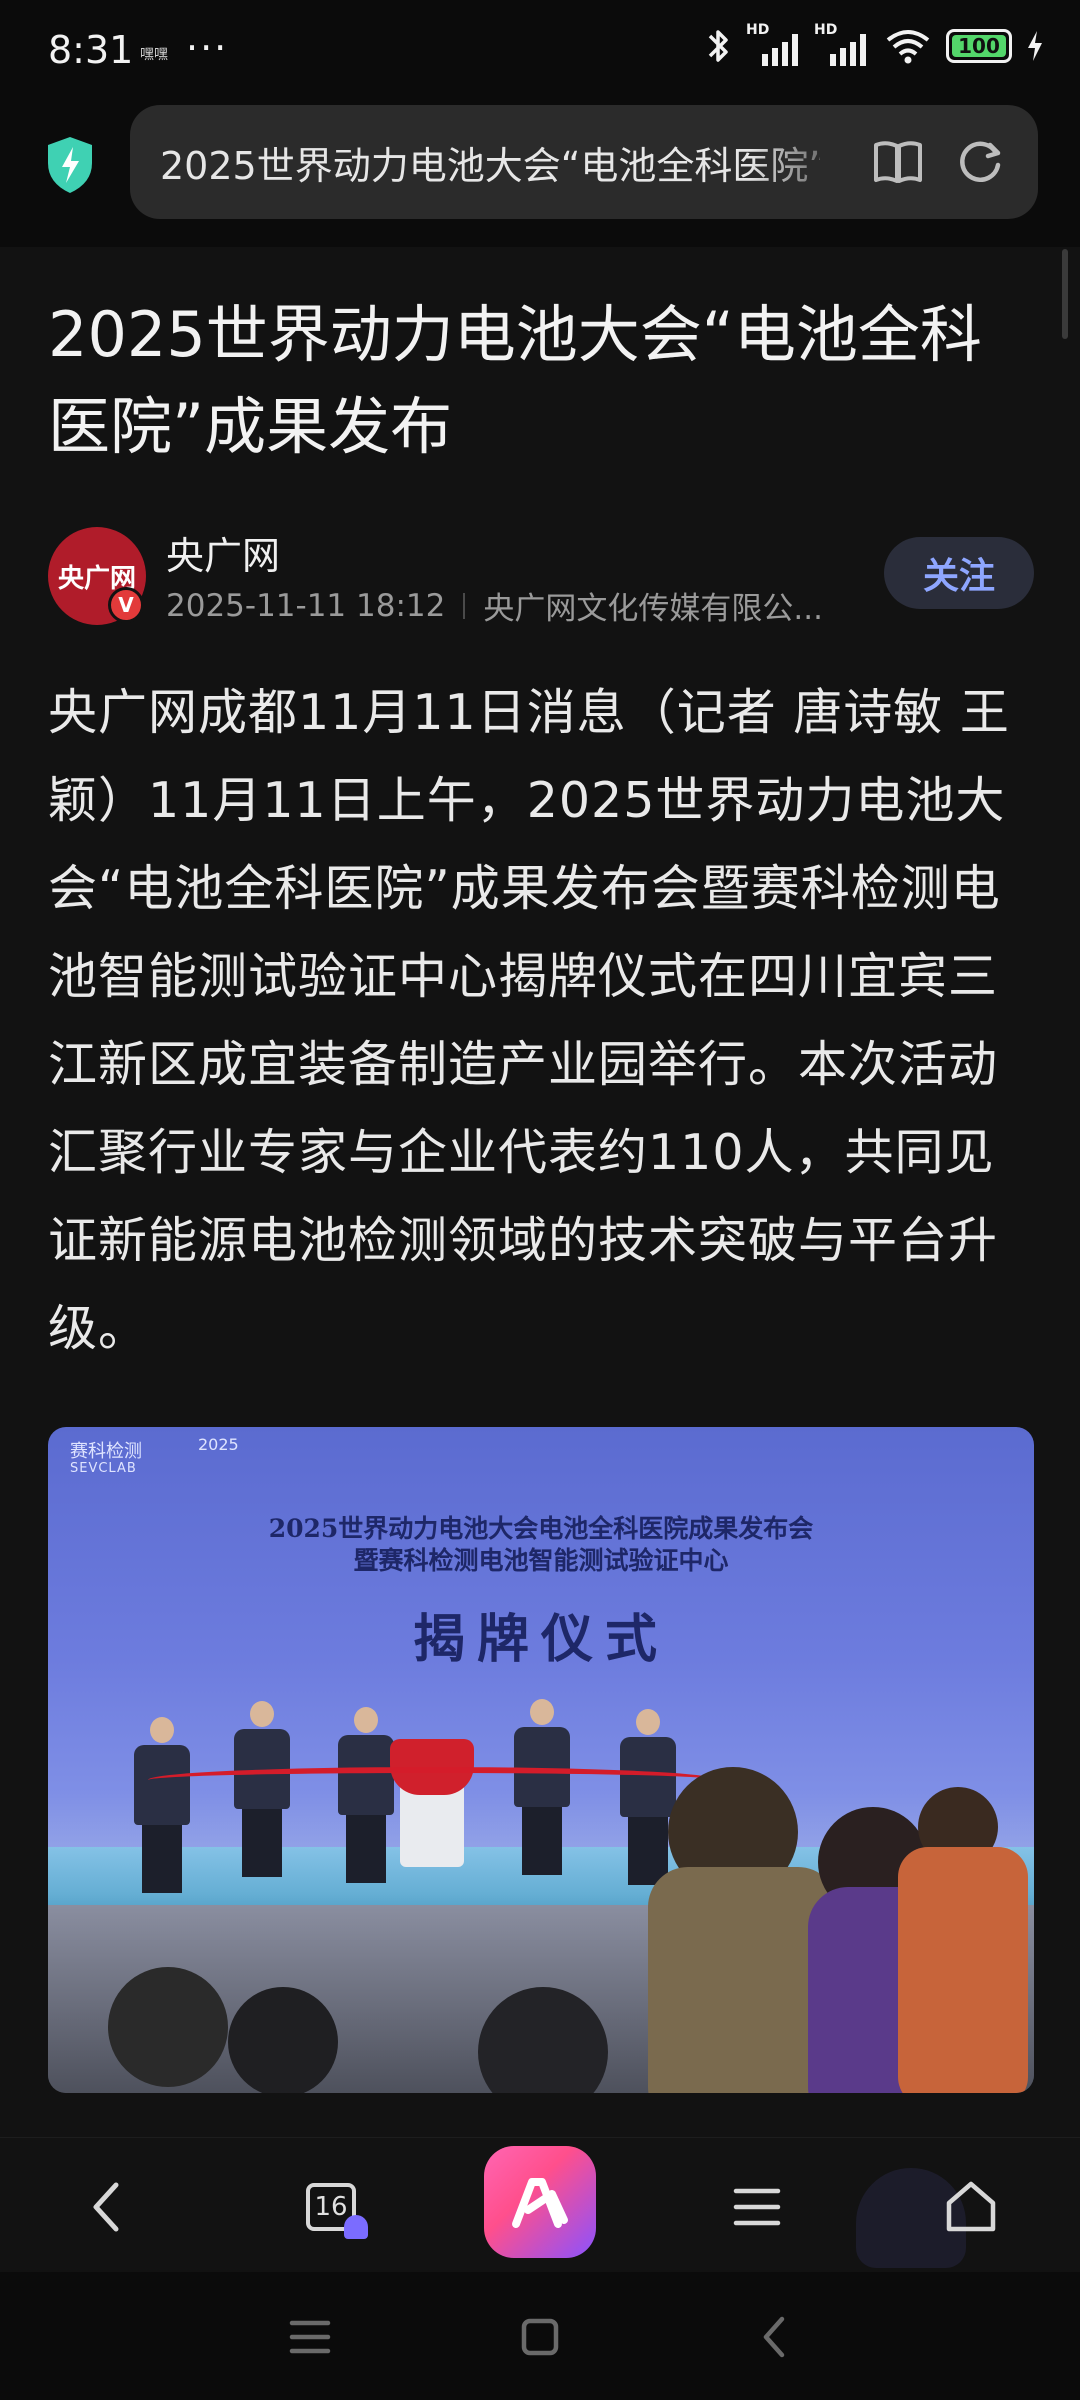 The width and height of the screenshot is (1080, 2400). I want to click on status-bar: 8:31 嘿嘿 ··· HD HD 100, so click(540, 52).